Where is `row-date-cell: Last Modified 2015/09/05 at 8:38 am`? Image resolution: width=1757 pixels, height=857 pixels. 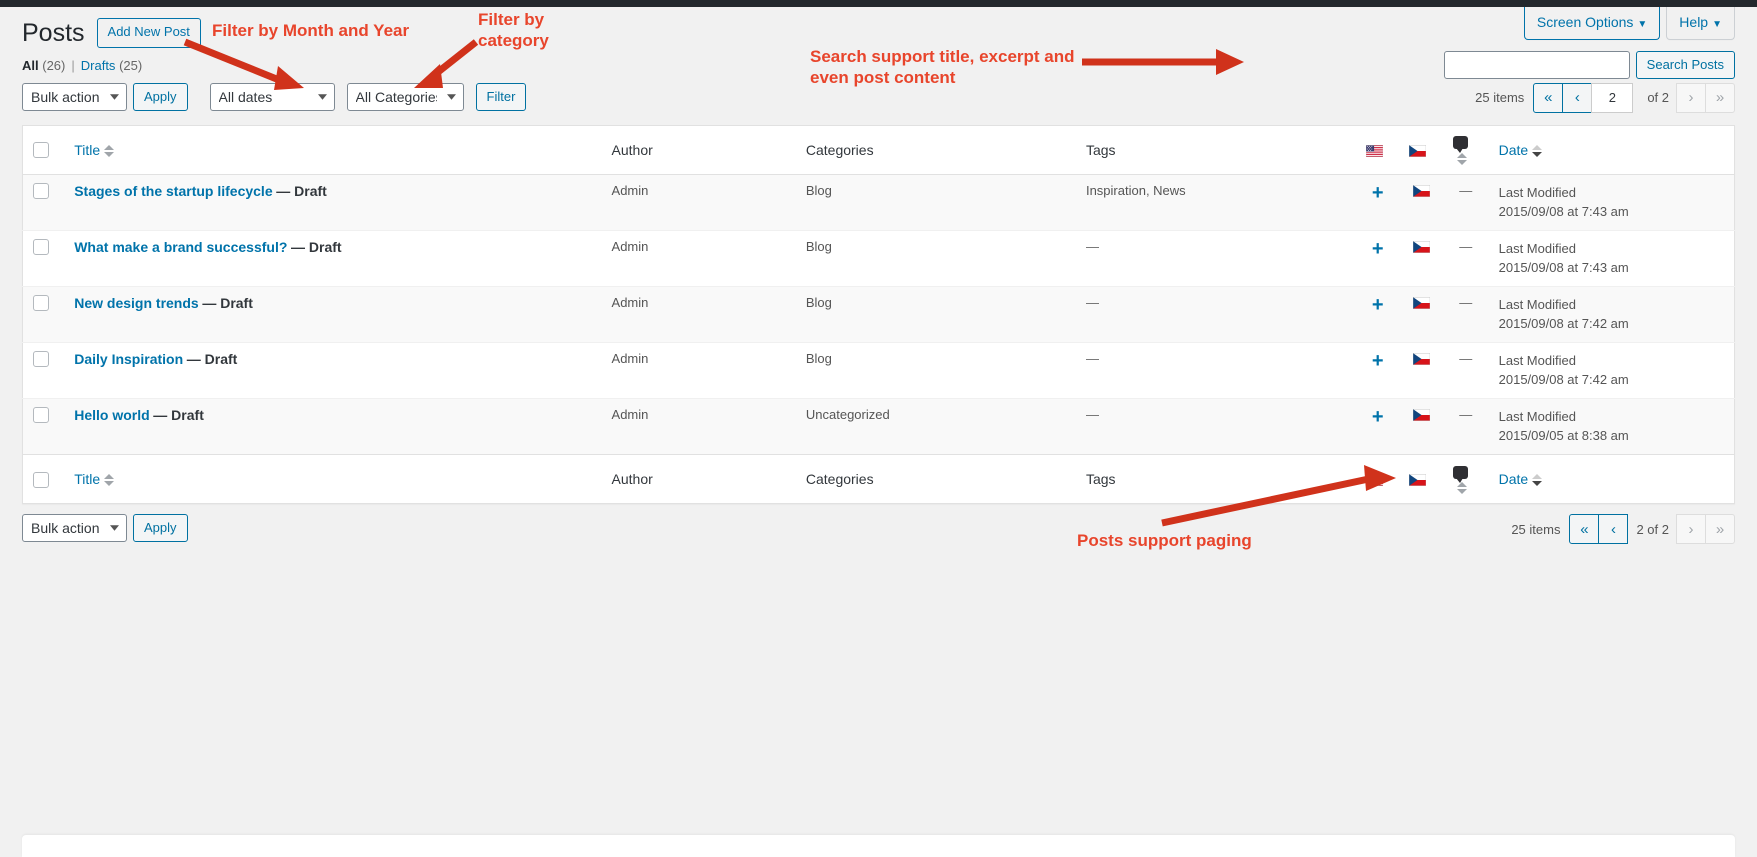
row-date-cell: Last Modified 2015/09/05 at 8:38 am is located at coordinates (1611, 426).